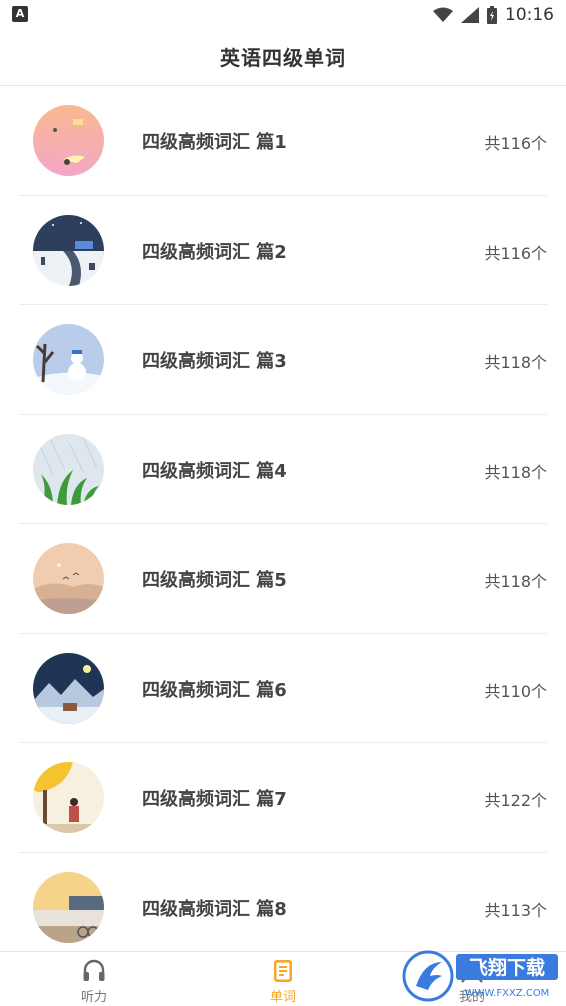 This screenshot has height=1006, width=566. What do you see at coordinates (214, 361) in the screenshot?
I see `lesson-title: 四级高频词汇 篇3` at bounding box center [214, 361].